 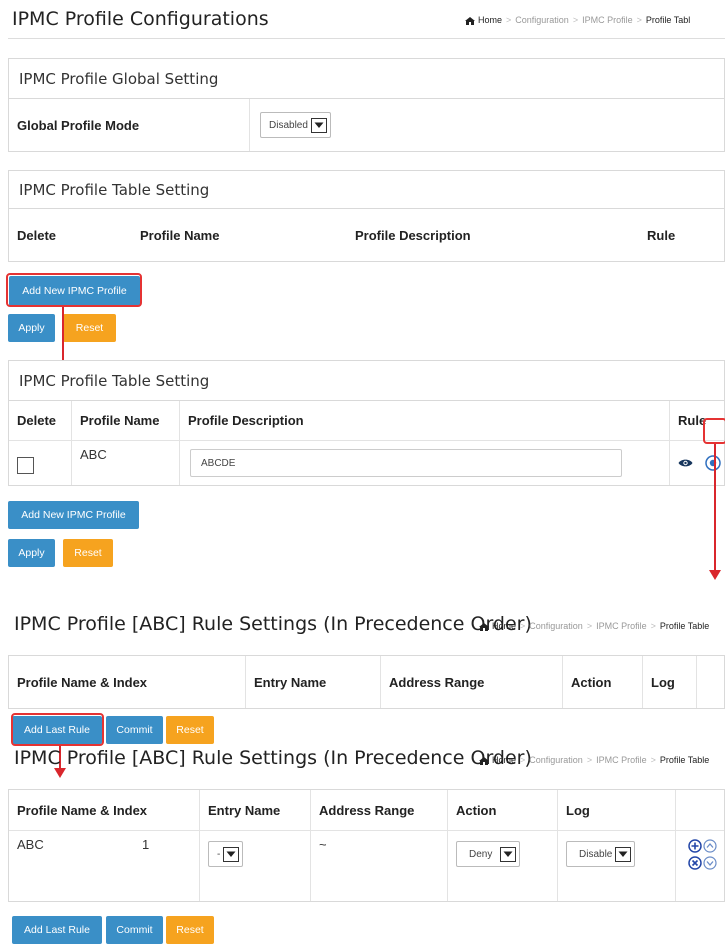 I want to click on insert-before-icon, so click(x=695, y=846).